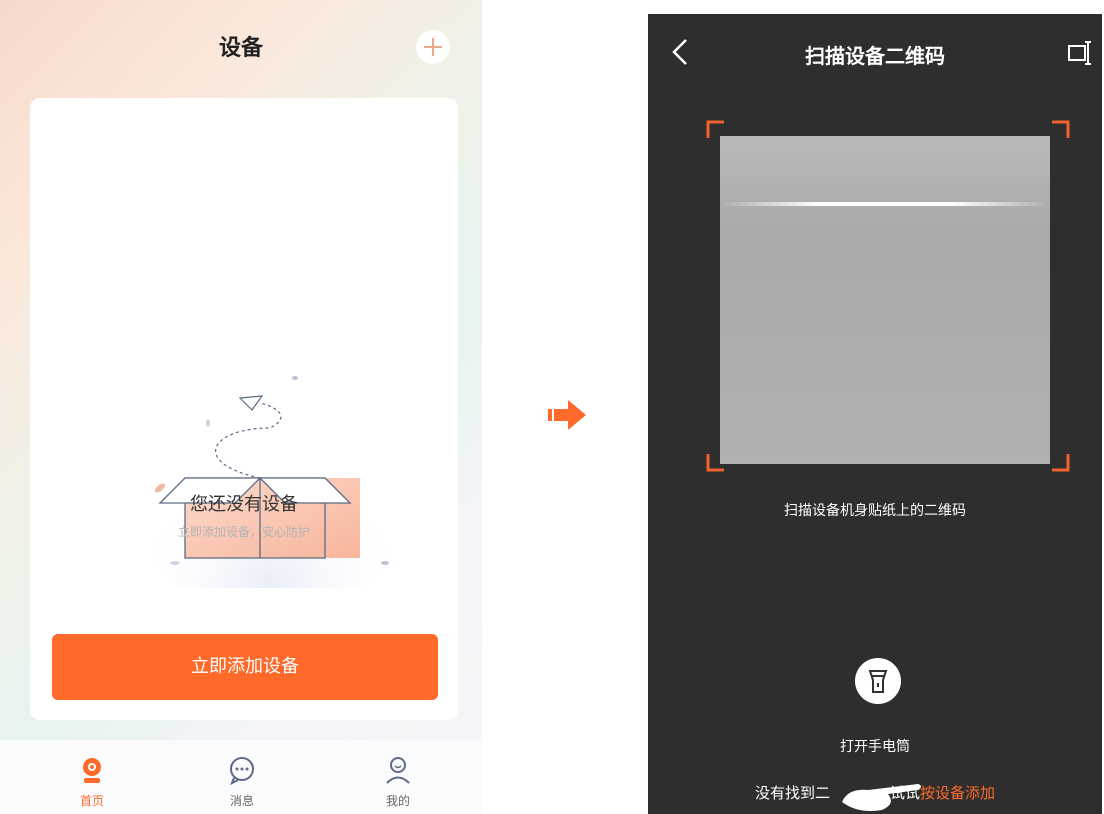 This screenshot has height=814, width=1104. I want to click on camera-icon, so click(92, 770).